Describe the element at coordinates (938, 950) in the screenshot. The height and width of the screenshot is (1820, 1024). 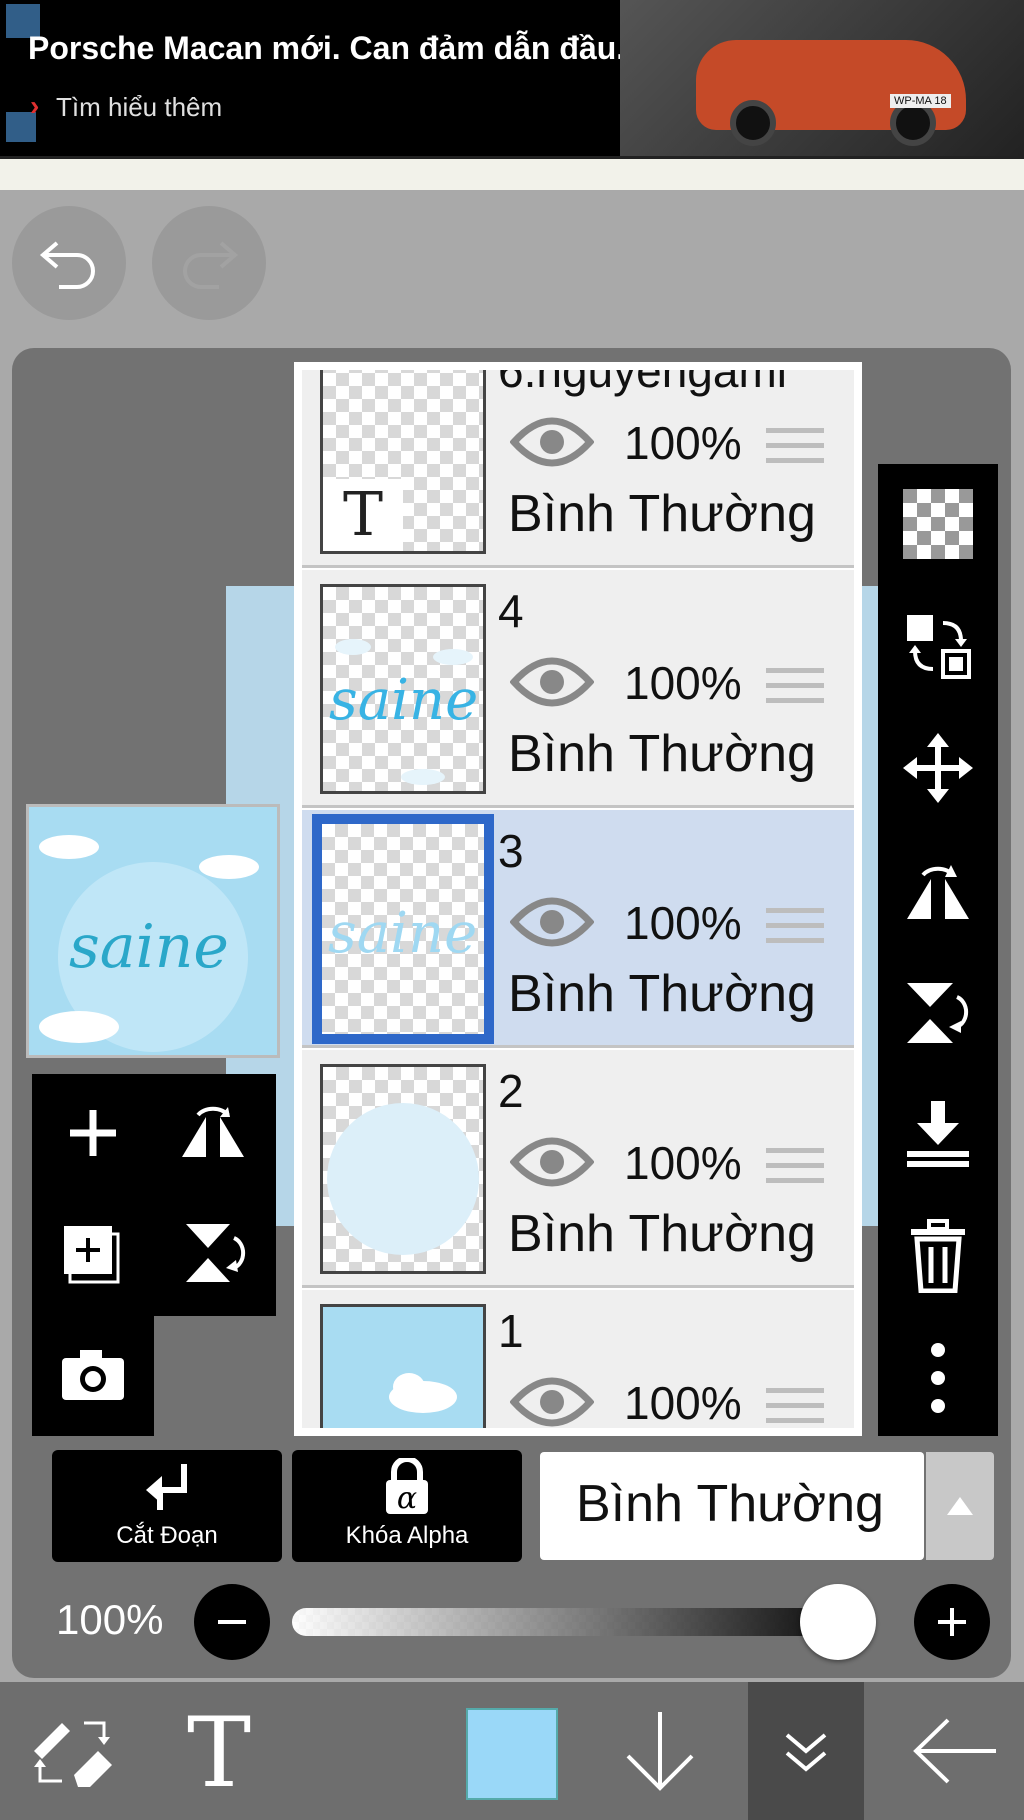
I see `right-toolbar` at that location.